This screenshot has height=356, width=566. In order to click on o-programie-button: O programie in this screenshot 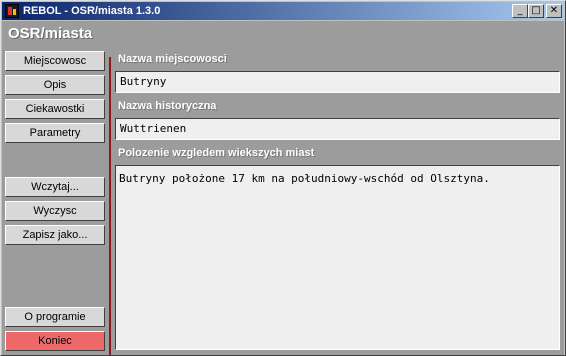, I will do `click(55, 317)`.